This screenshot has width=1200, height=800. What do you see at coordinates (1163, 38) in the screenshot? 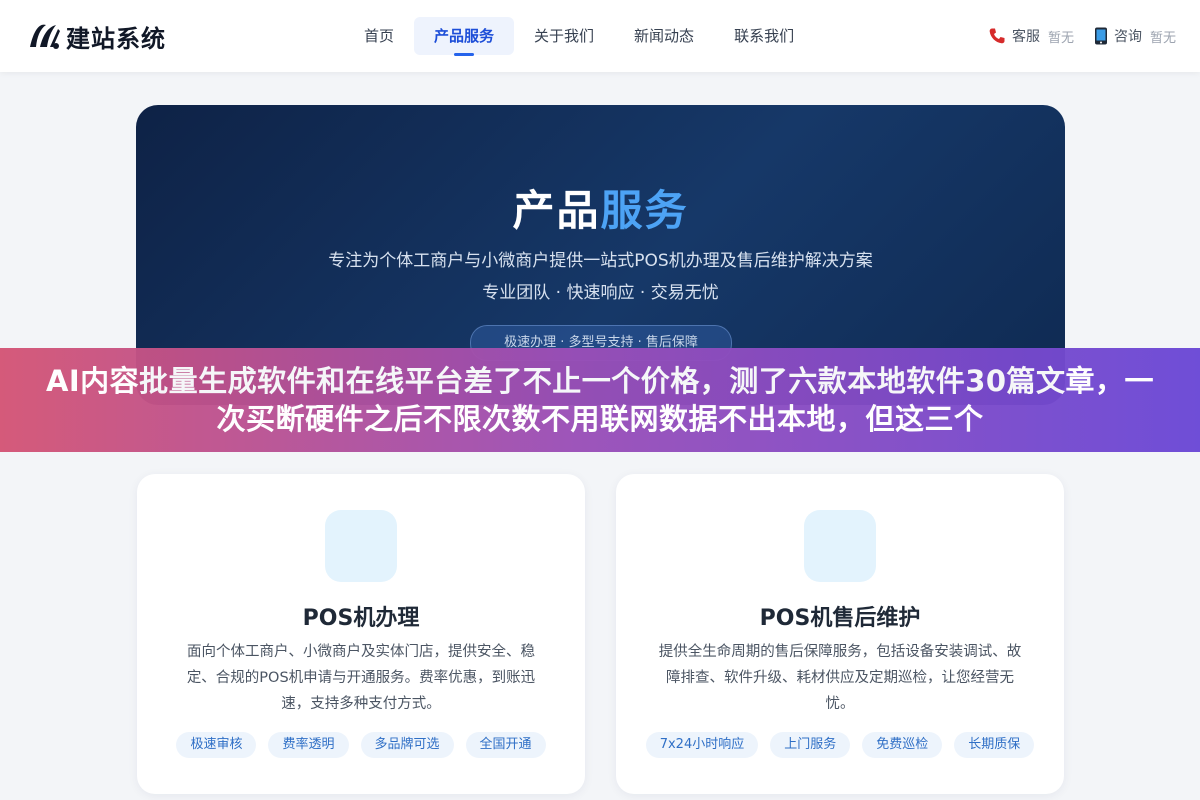
I see `contact-consult-value: 暂无` at bounding box center [1163, 38].